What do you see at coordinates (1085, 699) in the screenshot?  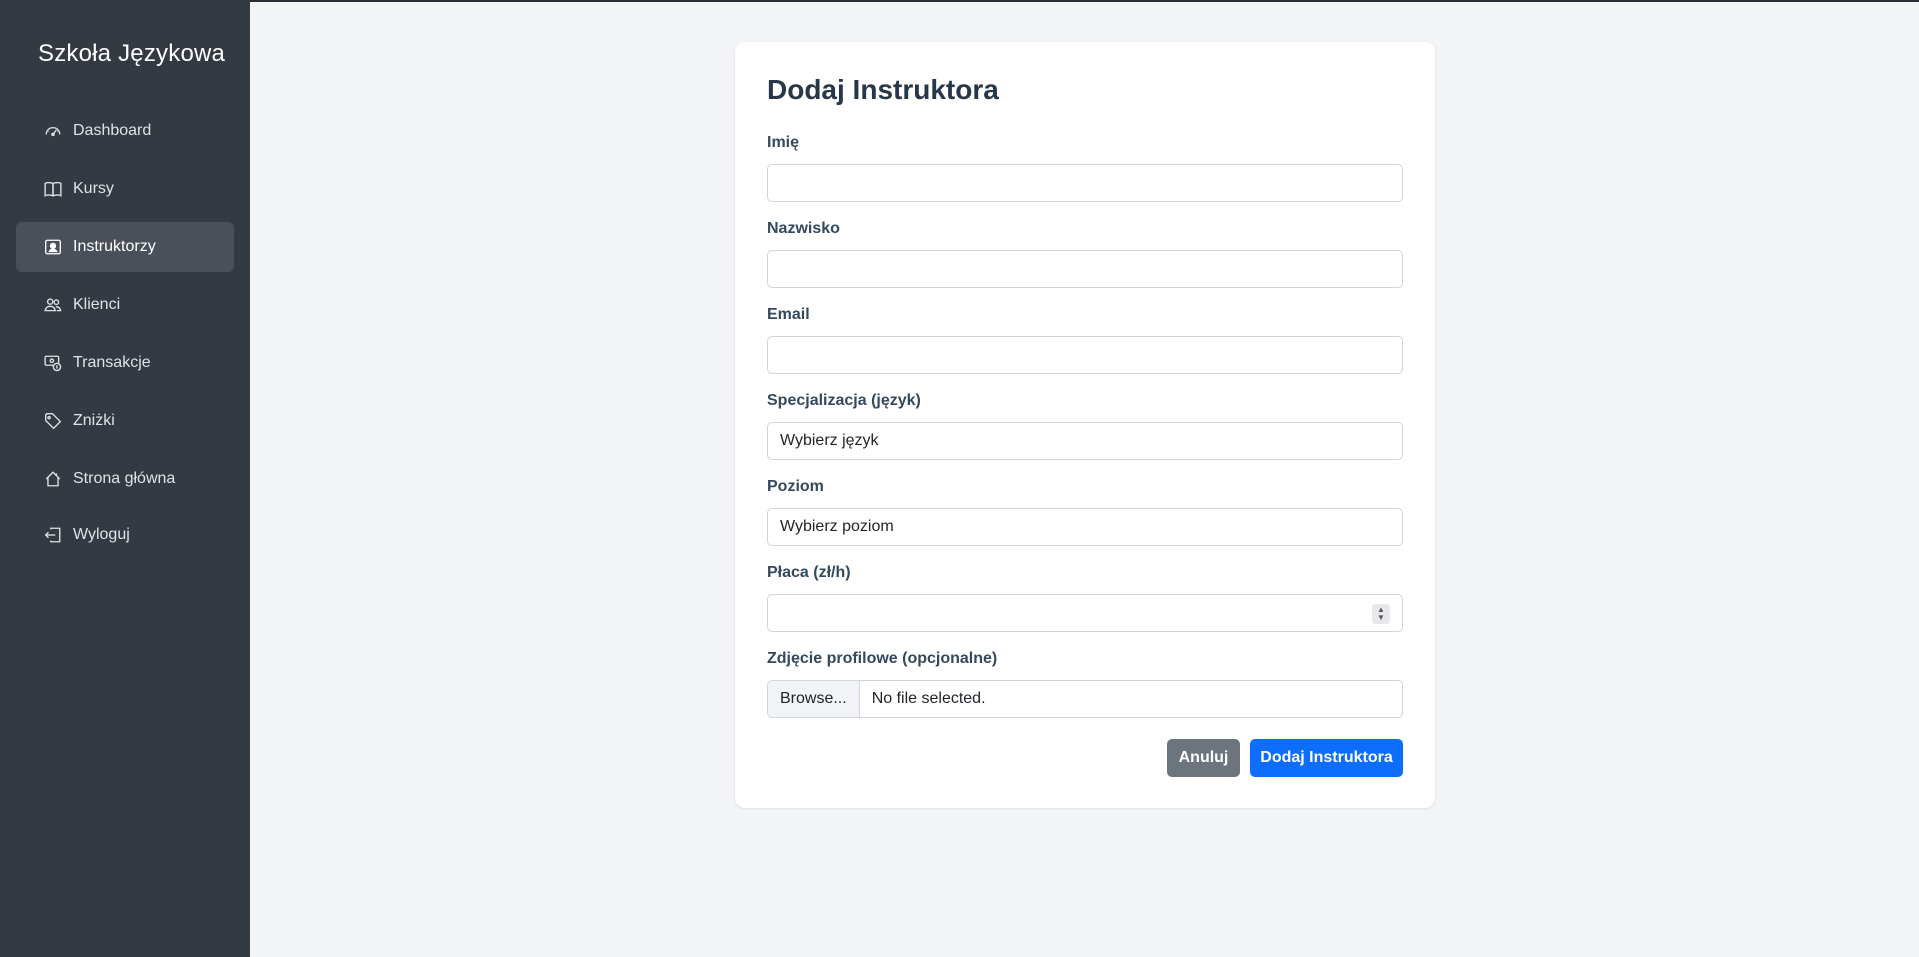 I see `photo-file-input: Browse... No file selected.` at bounding box center [1085, 699].